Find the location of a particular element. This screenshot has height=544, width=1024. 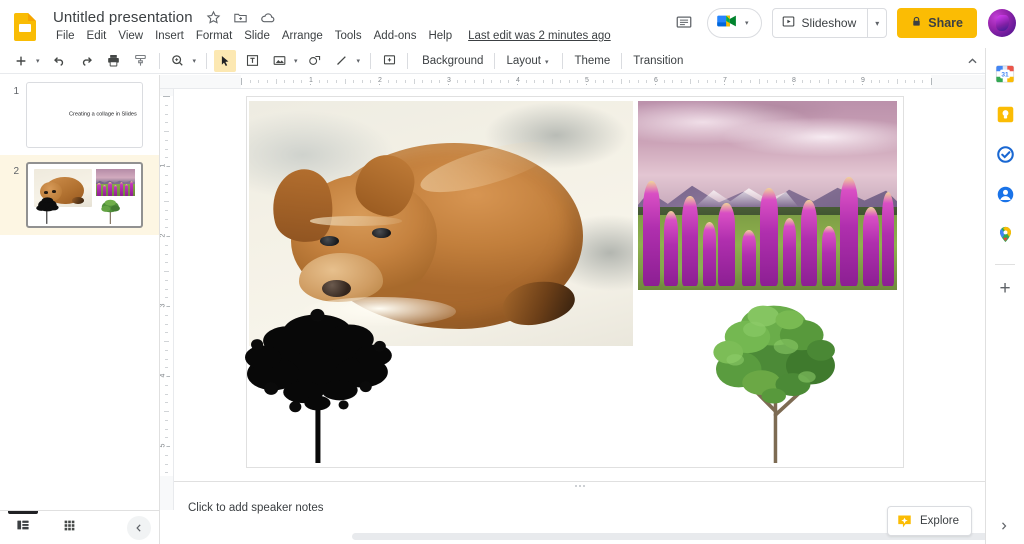

menu-add-ons: Add-ons is located at coordinates (395, 36).